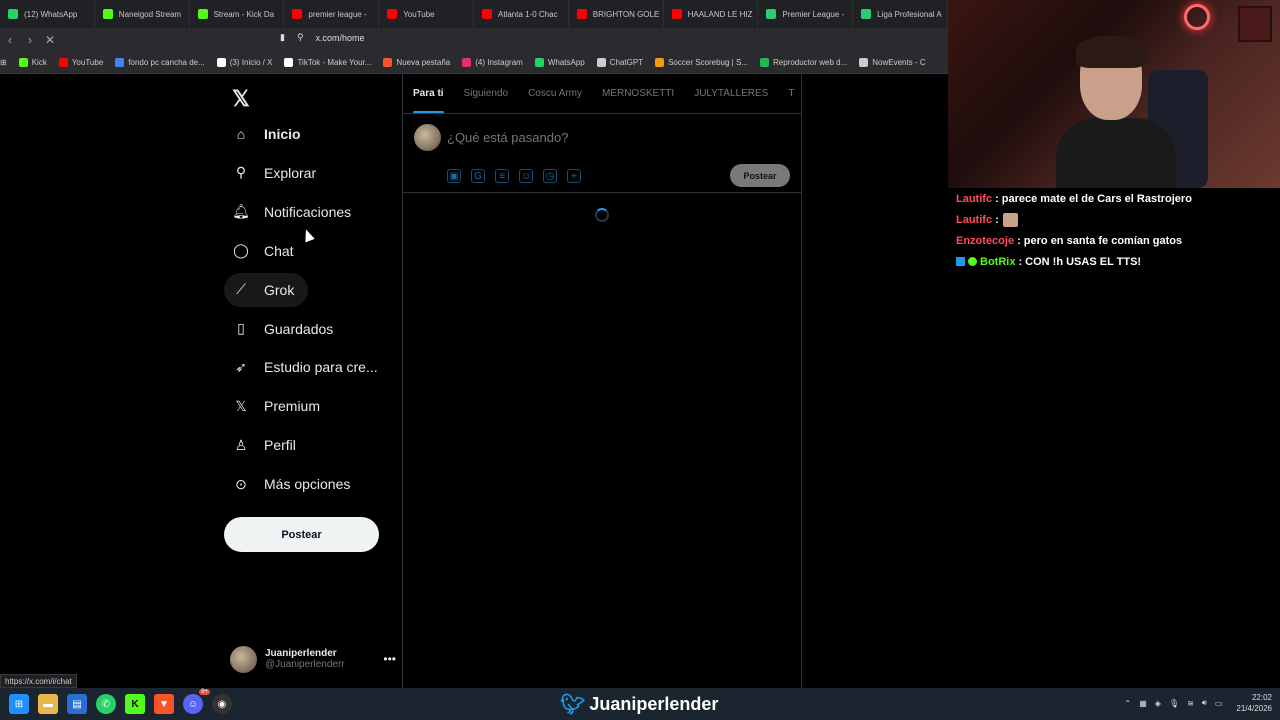  Describe the element at coordinates (1204, 703) in the screenshot. I see `volume-icon: 🔊︎` at that location.